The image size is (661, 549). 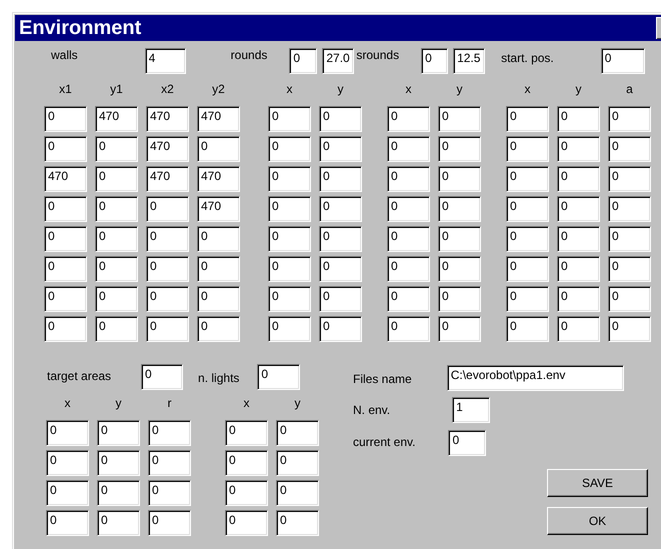 I want to click on input-field: 1, so click(x=471, y=410).